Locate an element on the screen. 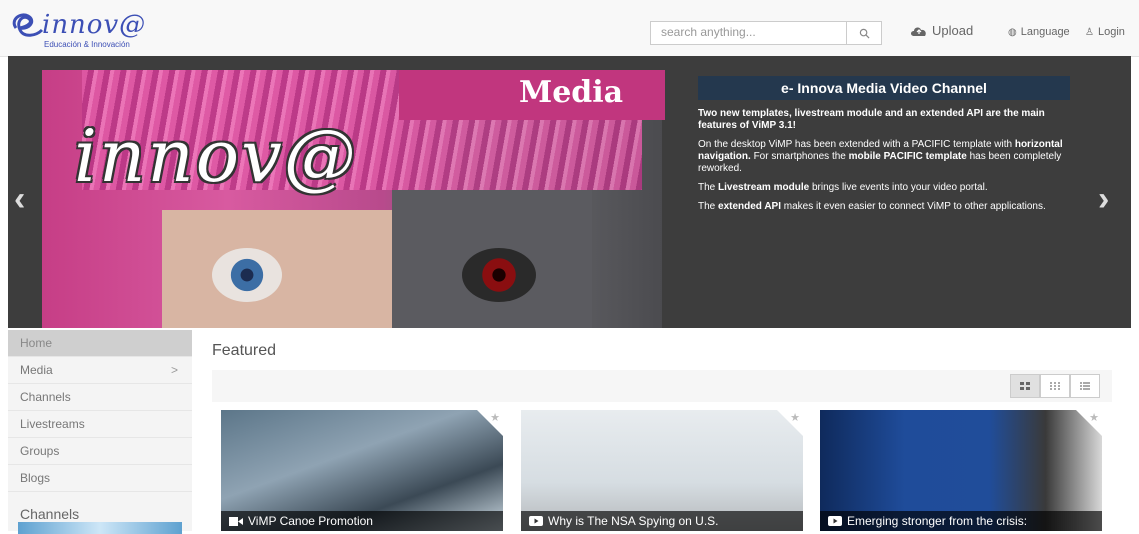  list-view-button is located at coordinates (1085, 386).